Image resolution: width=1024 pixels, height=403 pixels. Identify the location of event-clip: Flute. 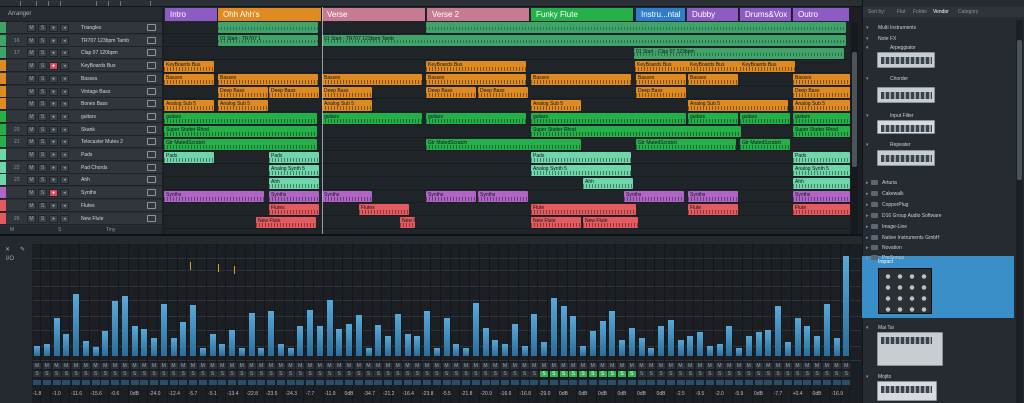
(821, 209).